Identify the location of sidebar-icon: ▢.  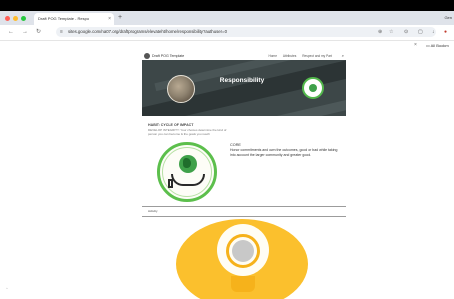
(420, 32).